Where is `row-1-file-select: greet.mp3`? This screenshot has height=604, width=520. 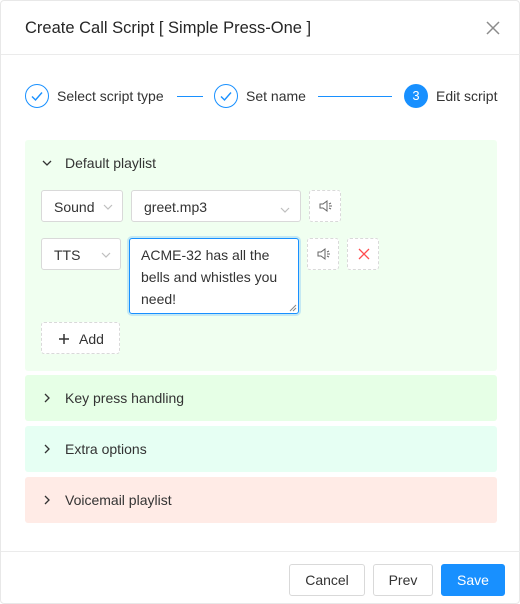
row-1-file-select: greet.mp3 is located at coordinates (216, 206).